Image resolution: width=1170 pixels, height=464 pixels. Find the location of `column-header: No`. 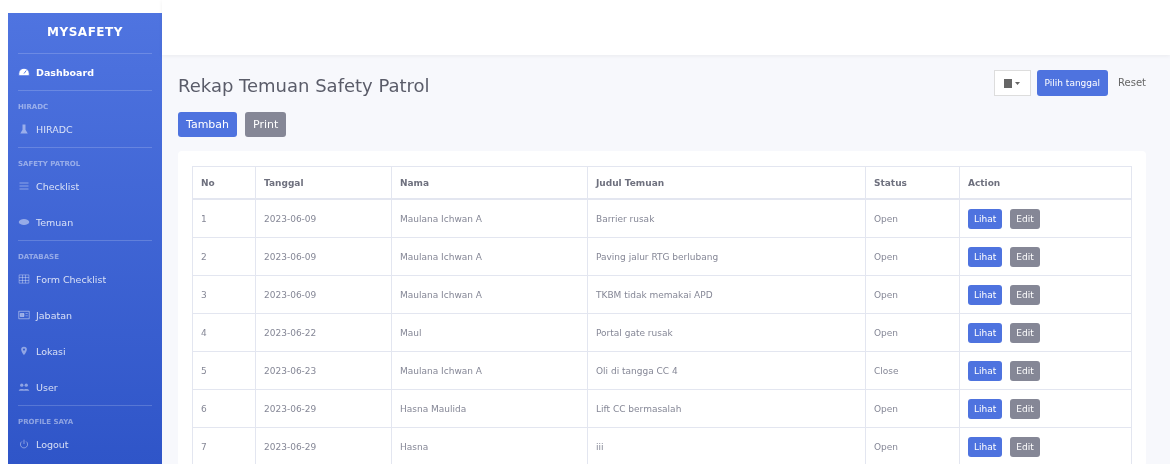

column-header: No is located at coordinates (224, 182).